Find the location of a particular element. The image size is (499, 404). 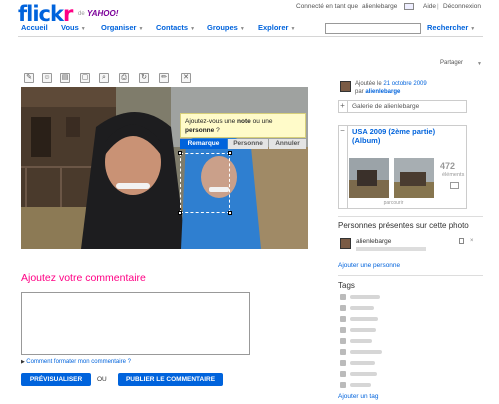

album-browse-label: parcourir is located at coordinates (393, 203).